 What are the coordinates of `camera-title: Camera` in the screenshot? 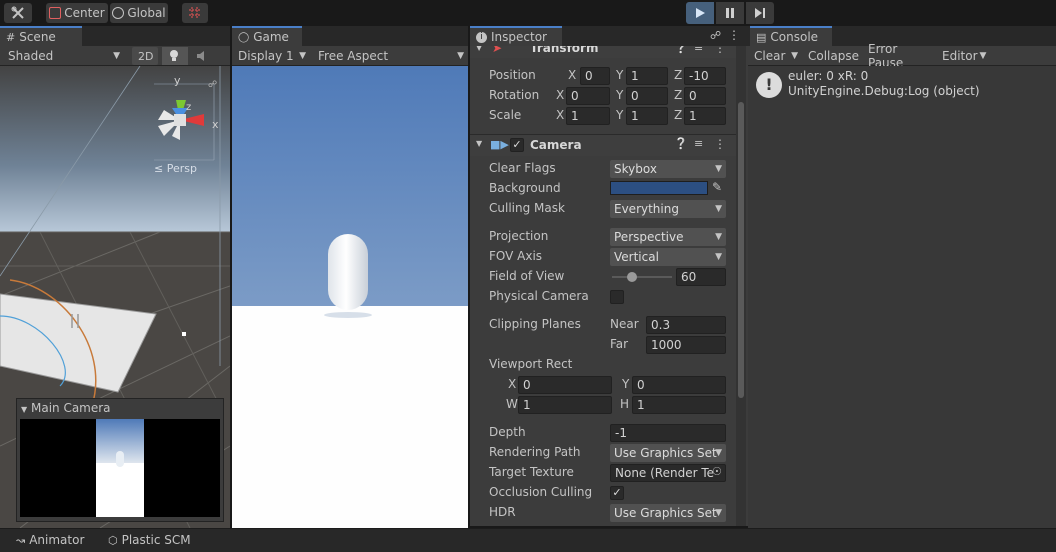 It's located at (556, 145).